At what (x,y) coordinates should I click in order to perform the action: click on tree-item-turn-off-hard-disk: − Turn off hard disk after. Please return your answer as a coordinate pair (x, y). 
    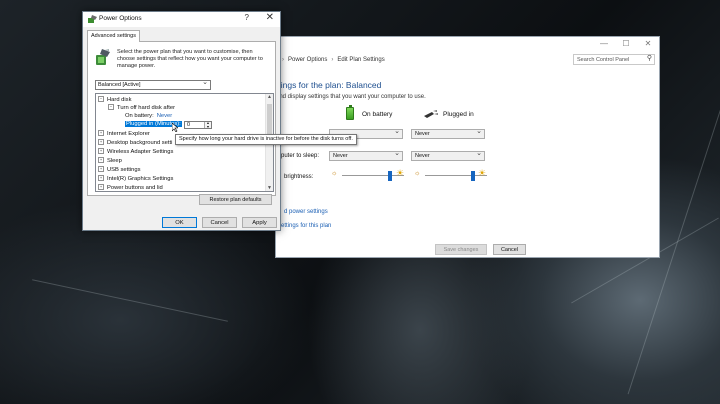
    Looking at the image, I should click on (141, 107).